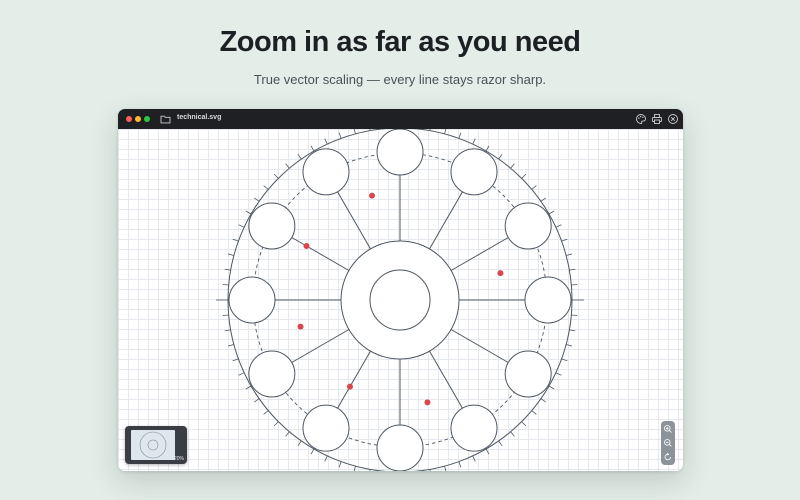 The height and width of the screenshot is (500, 800). Describe the element at coordinates (199, 117) in the screenshot. I see `file-name: technical.svg` at that location.